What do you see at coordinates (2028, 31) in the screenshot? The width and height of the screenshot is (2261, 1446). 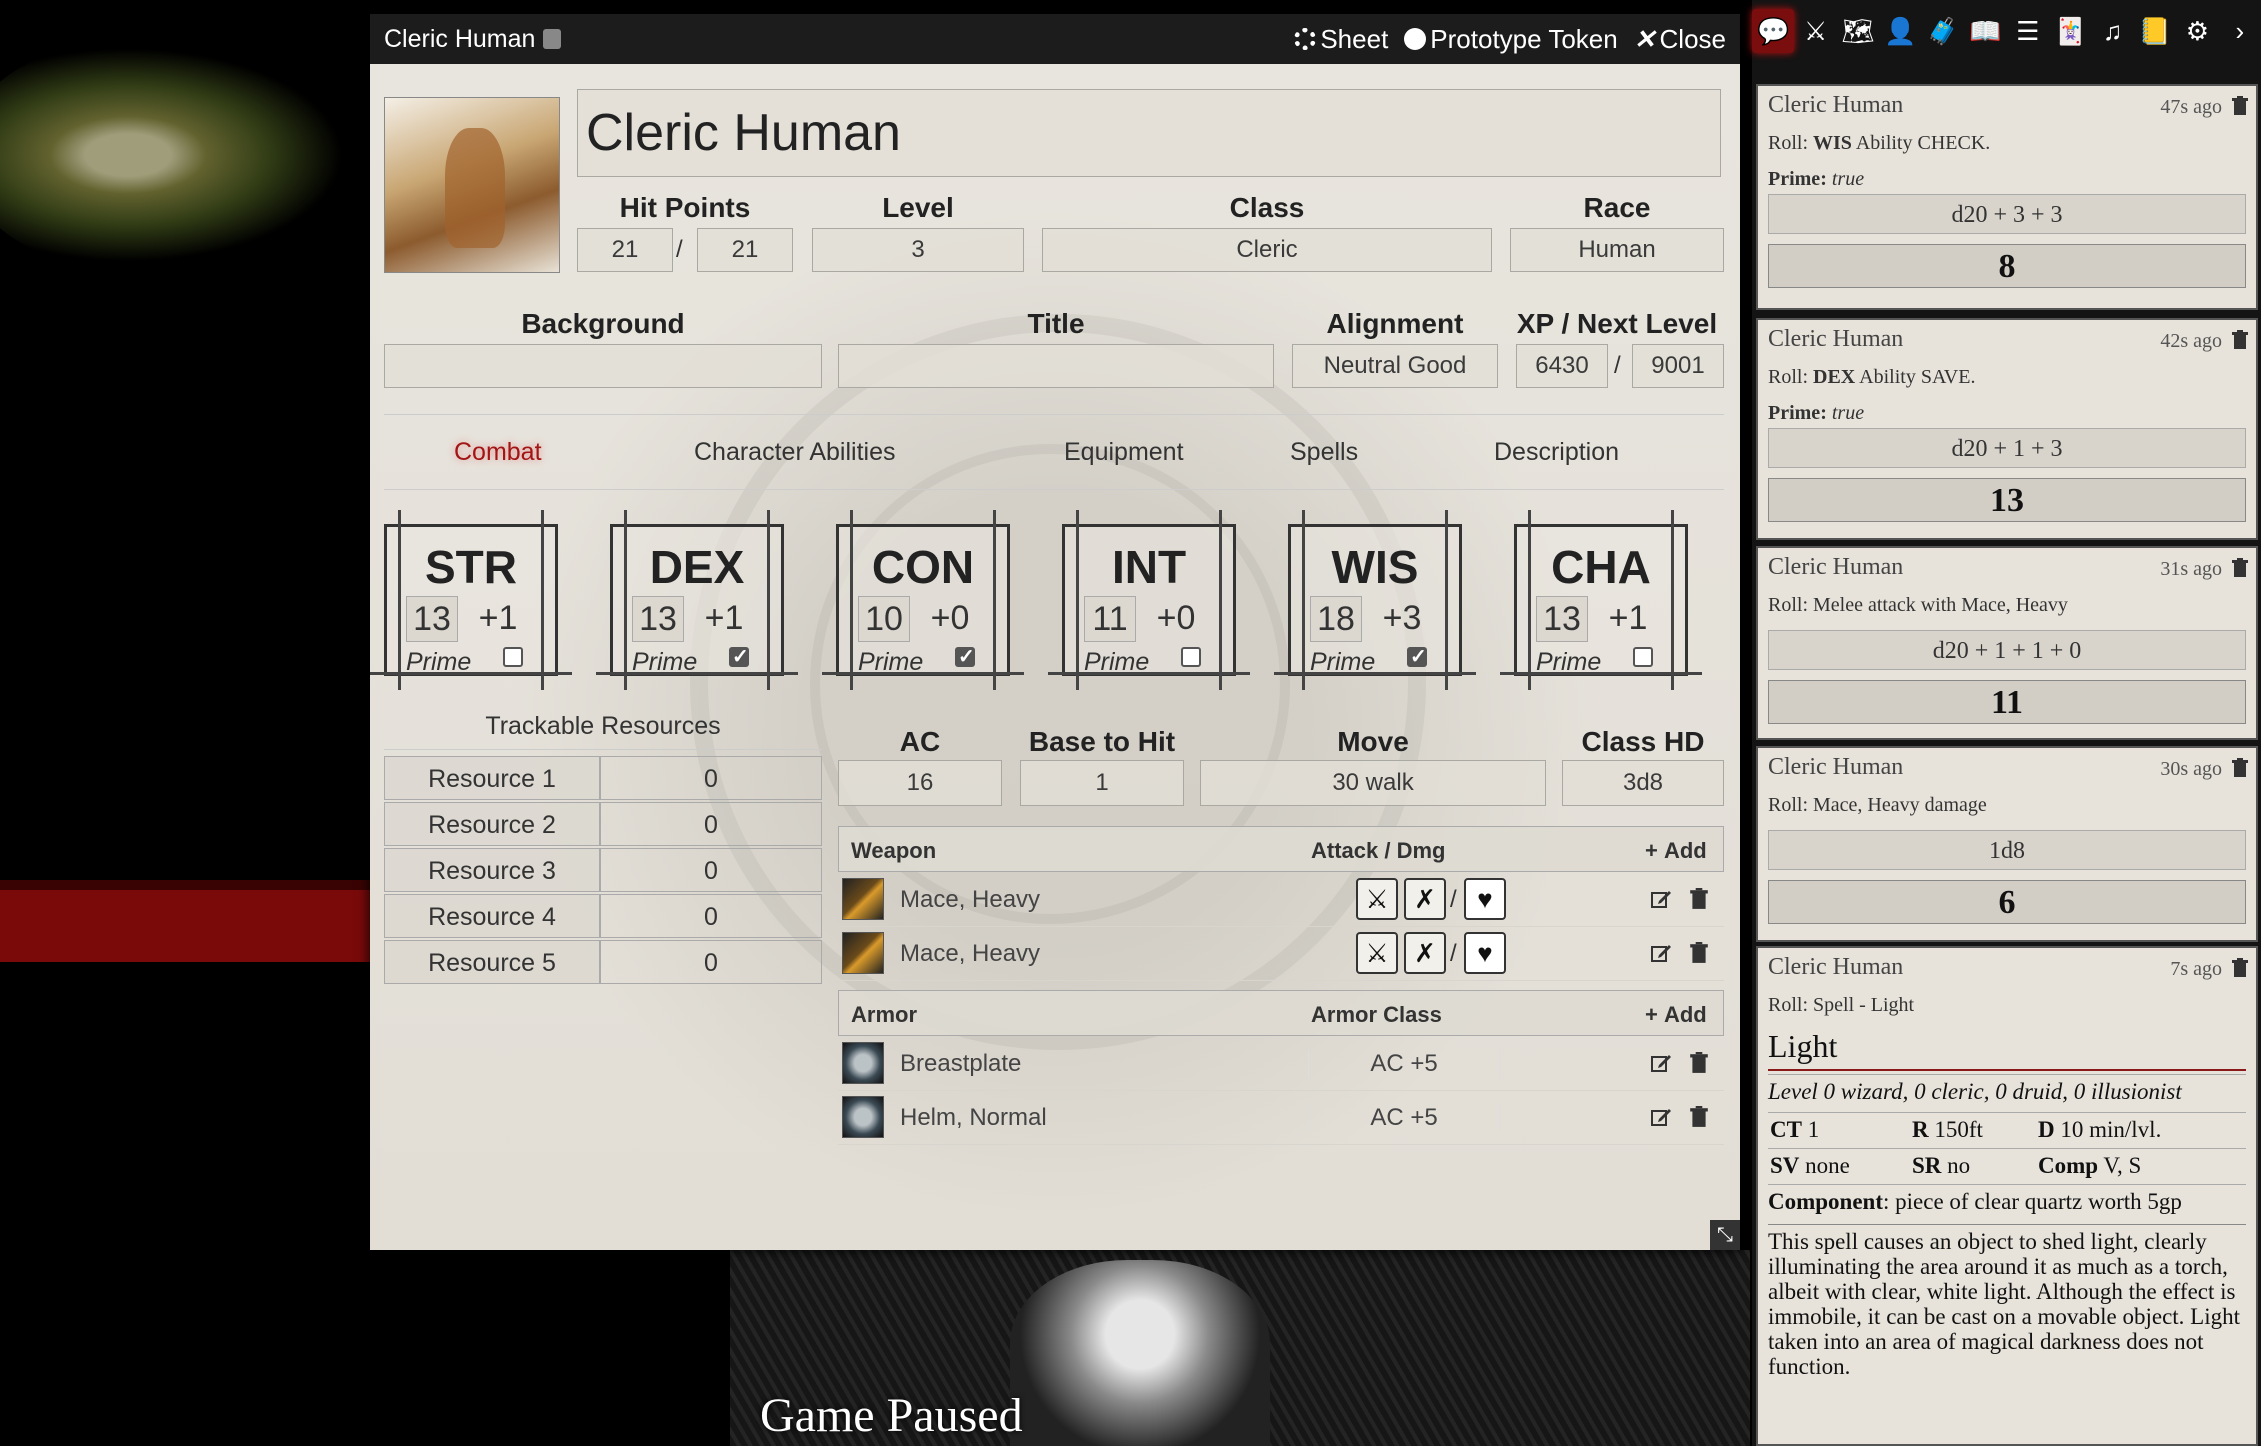 I see `tables-icon: ☰` at bounding box center [2028, 31].